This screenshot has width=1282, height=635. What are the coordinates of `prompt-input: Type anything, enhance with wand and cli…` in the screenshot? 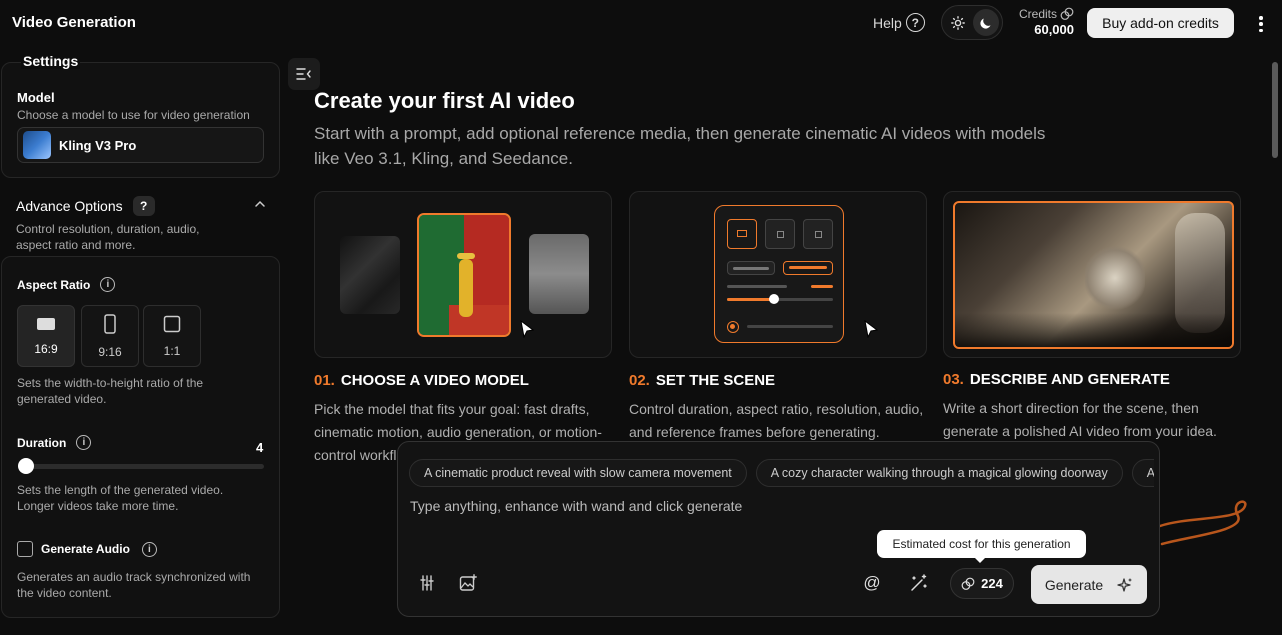 It's located at (780, 506).